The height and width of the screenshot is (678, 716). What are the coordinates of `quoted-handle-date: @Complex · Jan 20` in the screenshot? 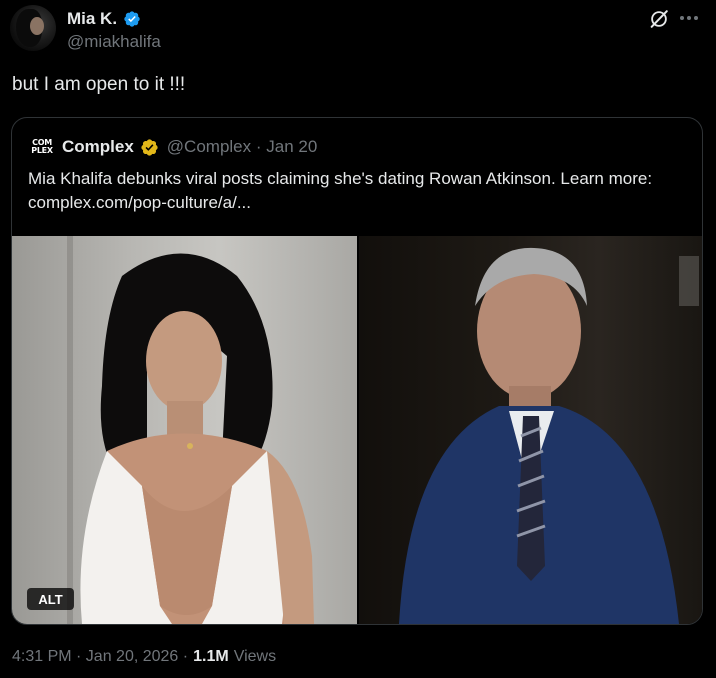 It's located at (242, 147).